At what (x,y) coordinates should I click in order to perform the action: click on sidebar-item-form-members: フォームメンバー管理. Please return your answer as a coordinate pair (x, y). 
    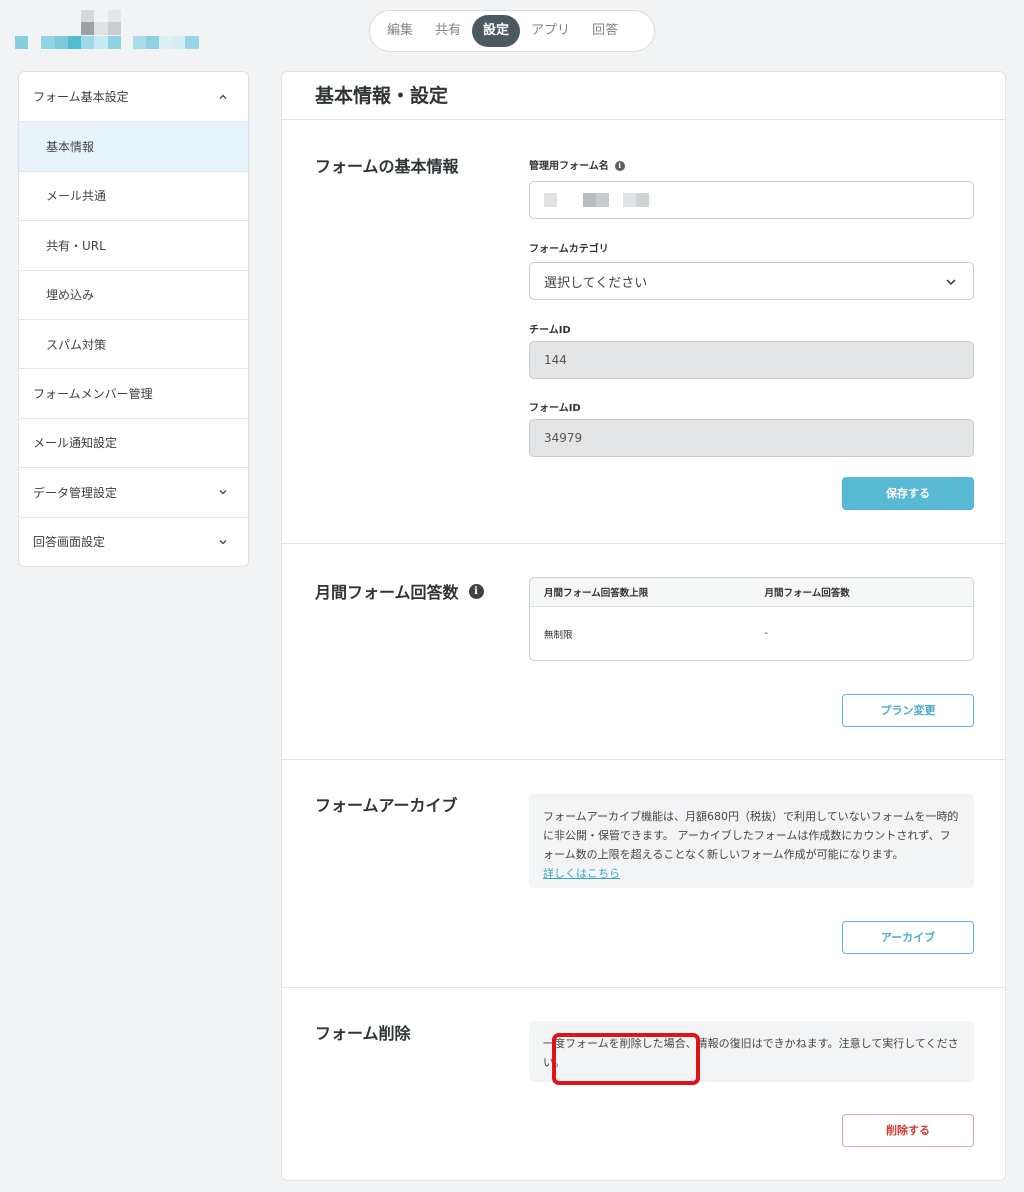
    Looking at the image, I should click on (133, 392).